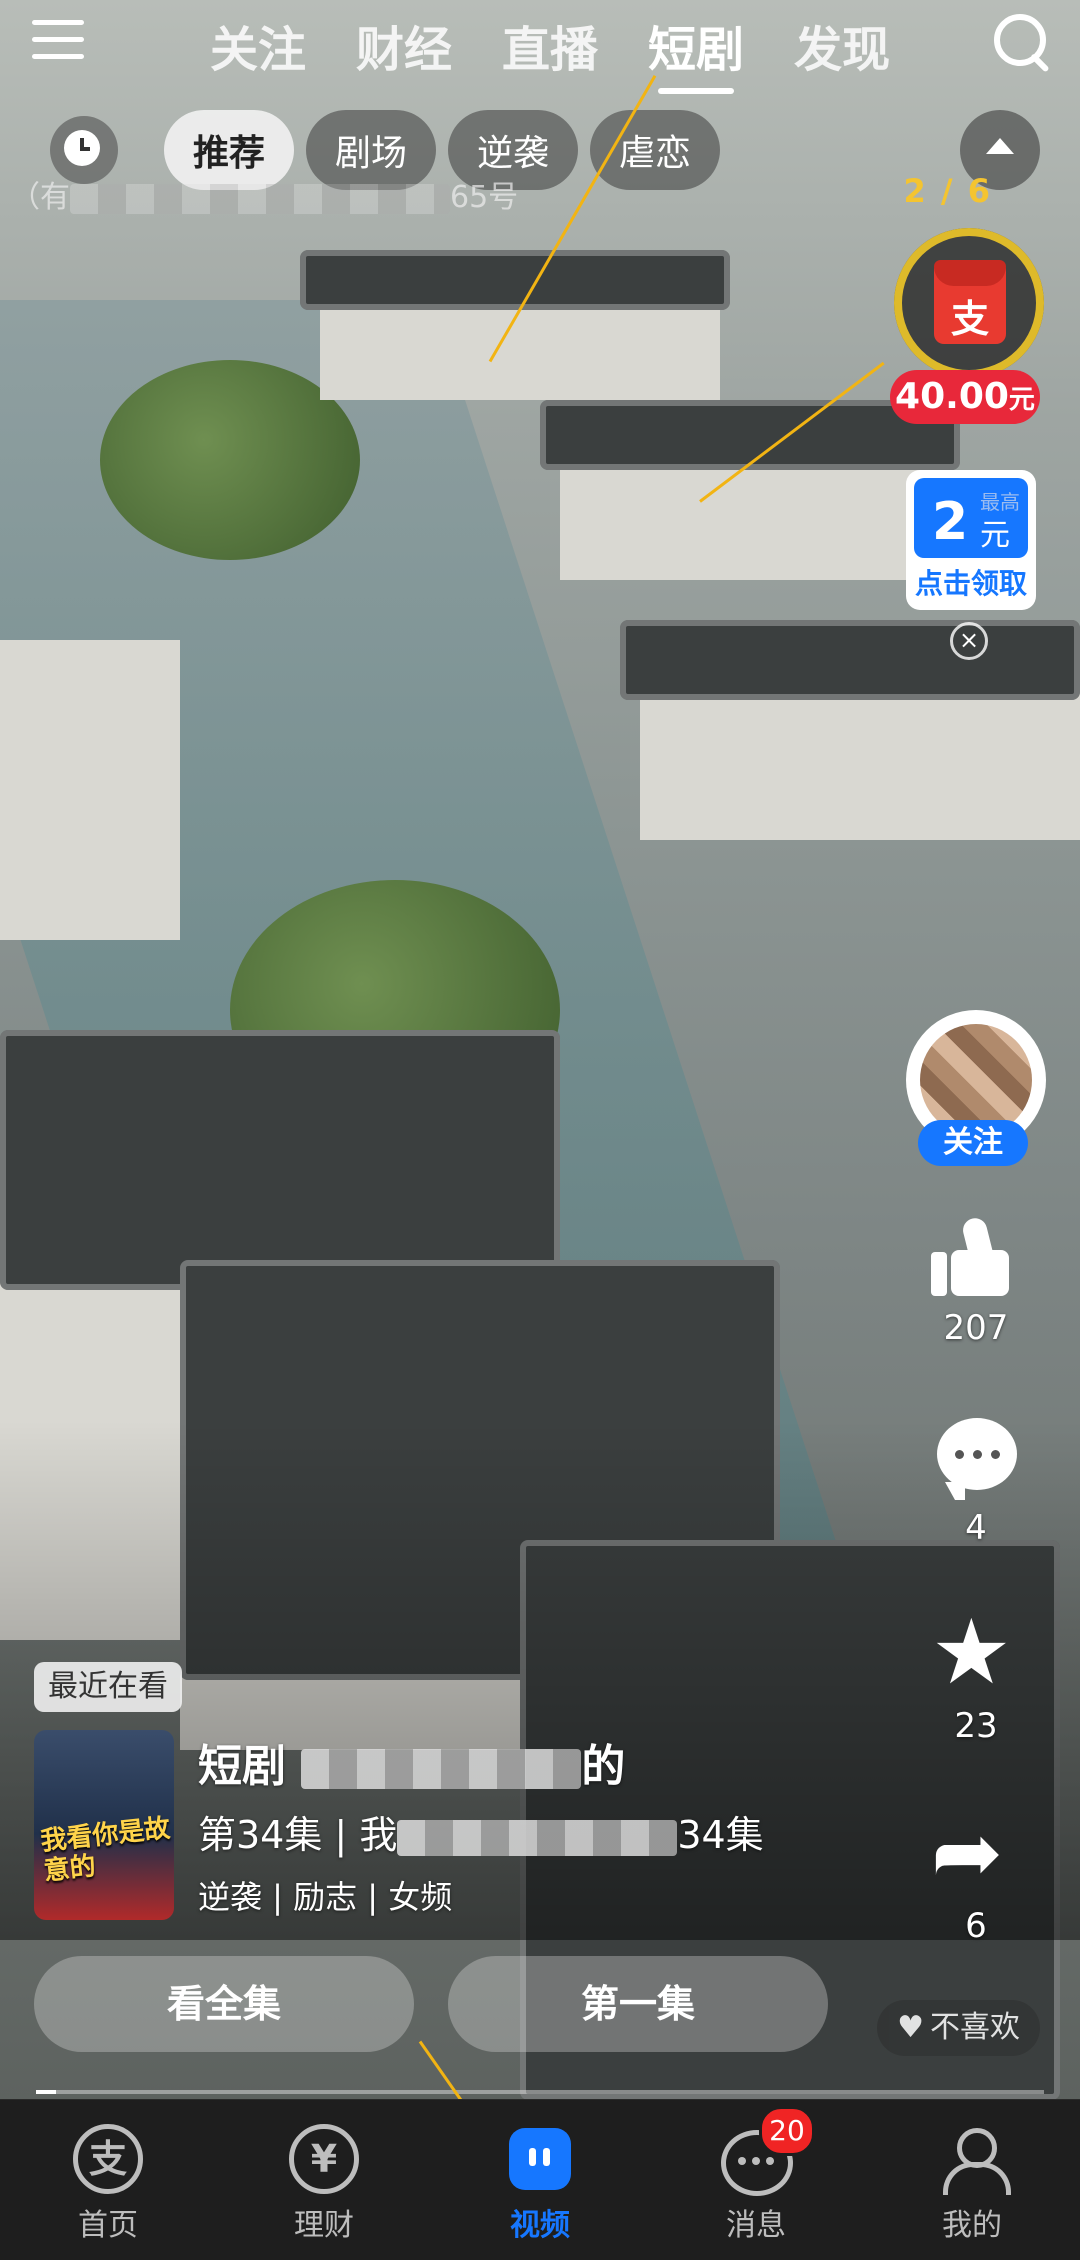 The width and height of the screenshot is (1080, 2260). Describe the element at coordinates (696, 52) in the screenshot. I see `tab-short-drama: 短剧` at that location.